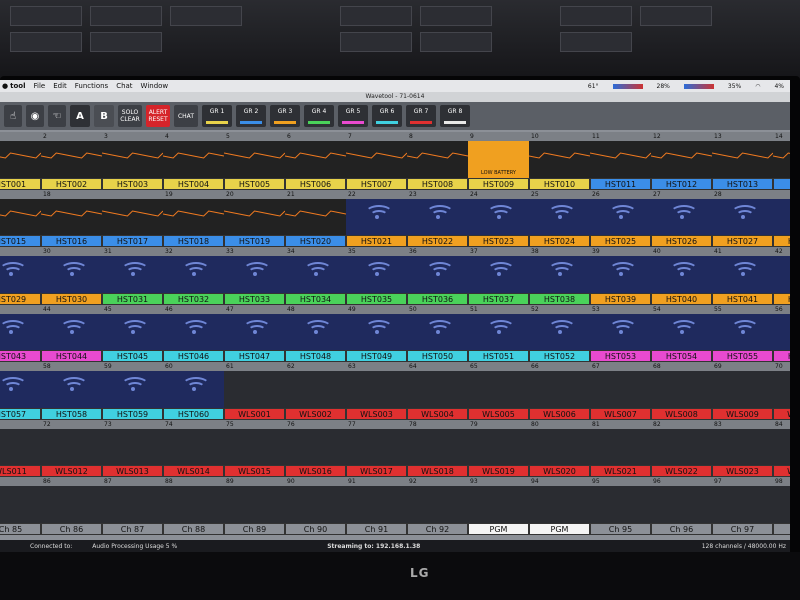 The image size is (800, 600). Describe the element at coordinates (315, 448) in the screenshot. I see `channel-cell: 76 WLS016` at that location.